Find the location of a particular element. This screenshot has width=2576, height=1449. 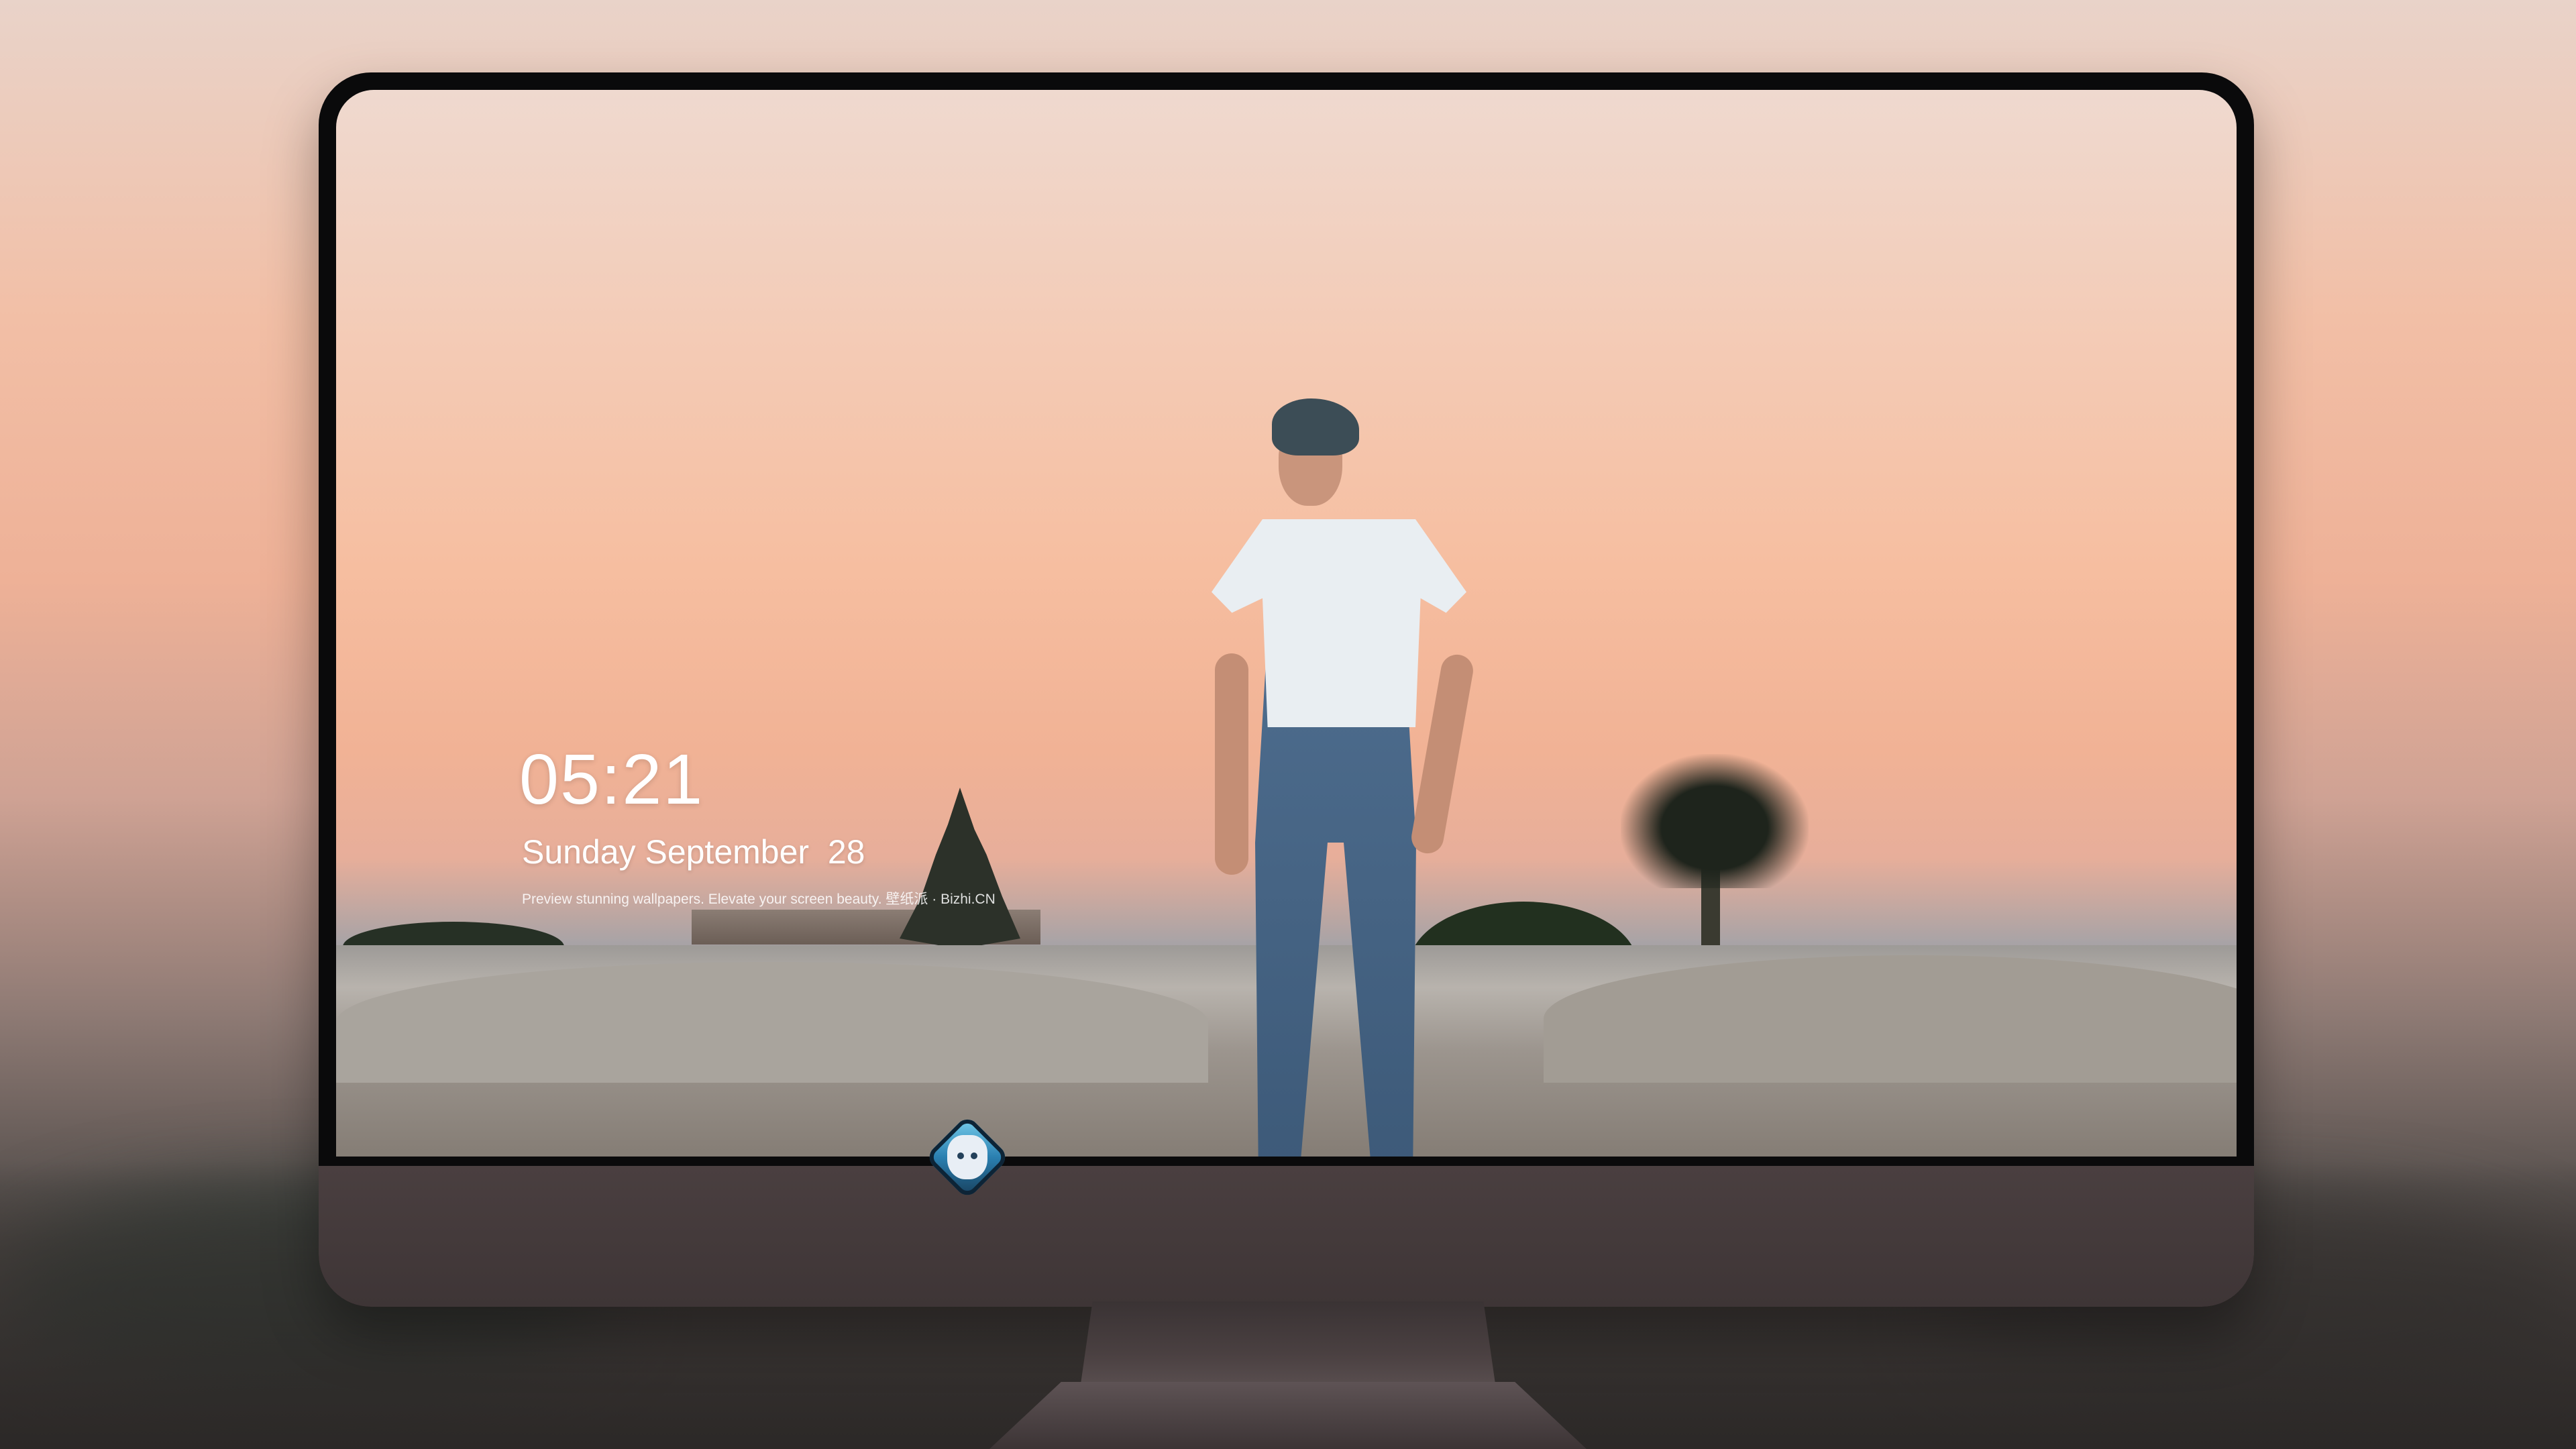

monitor-chin is located at coordinates (1286, 1236).